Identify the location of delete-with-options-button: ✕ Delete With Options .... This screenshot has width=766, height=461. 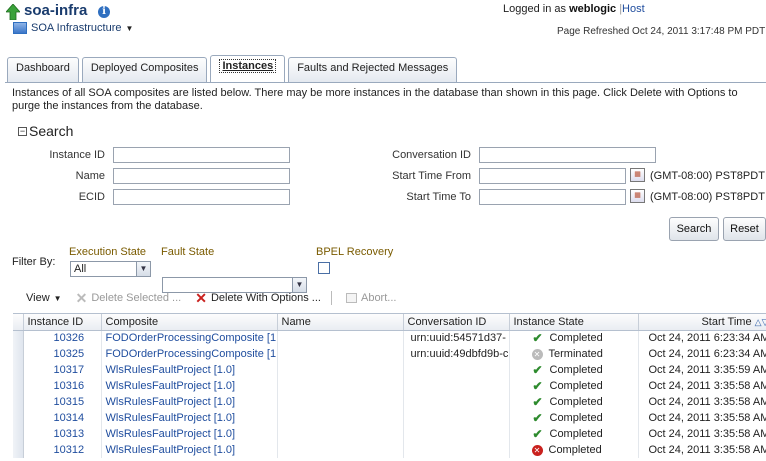
(258, 297).